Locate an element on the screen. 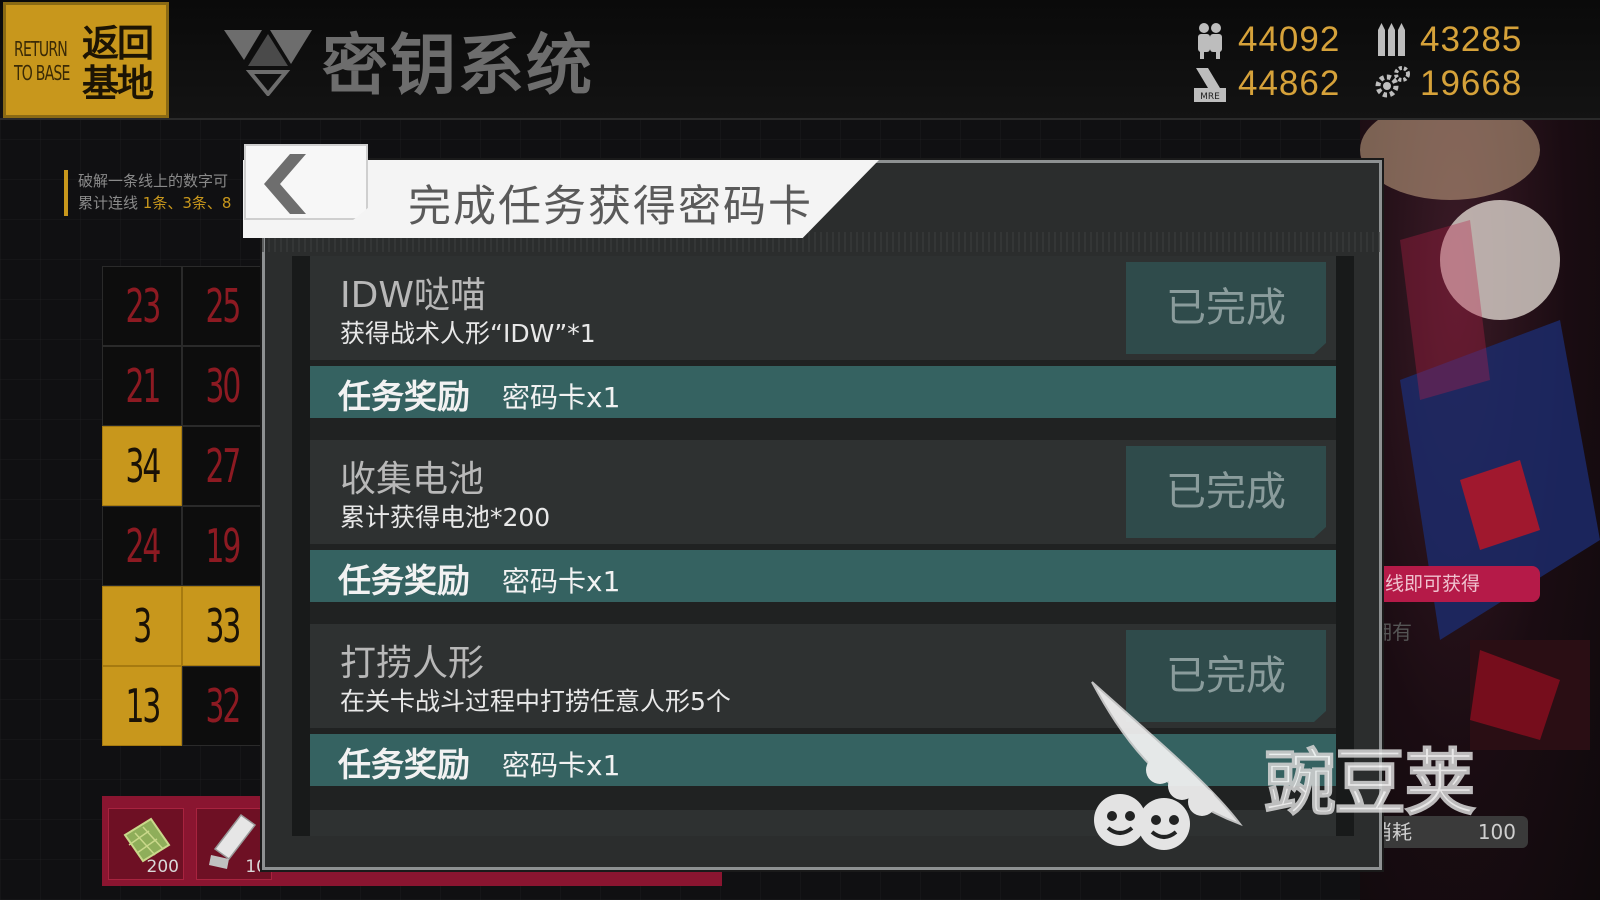 This screenshot has height=900, width=1600. system-title: 密钥系统 is located at coordinates (458, 65).